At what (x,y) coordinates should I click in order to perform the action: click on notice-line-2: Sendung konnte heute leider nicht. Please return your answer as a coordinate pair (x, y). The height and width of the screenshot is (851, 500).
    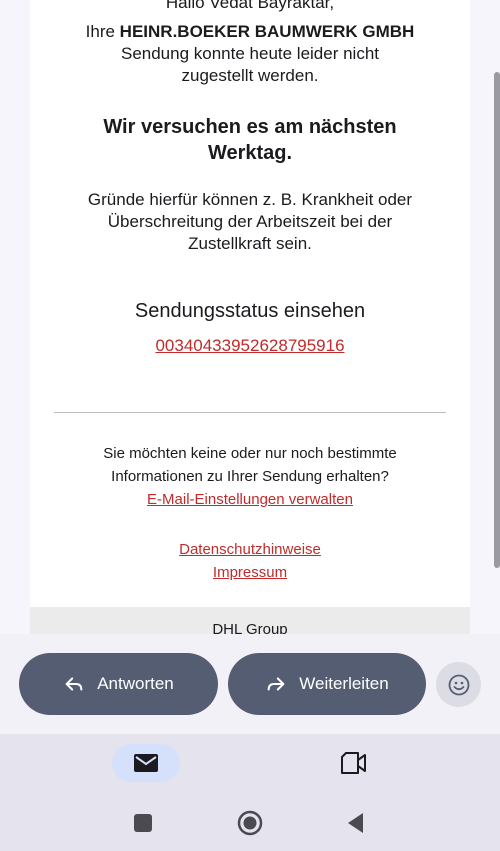
    Looking at the image, I should click on (250, 53).